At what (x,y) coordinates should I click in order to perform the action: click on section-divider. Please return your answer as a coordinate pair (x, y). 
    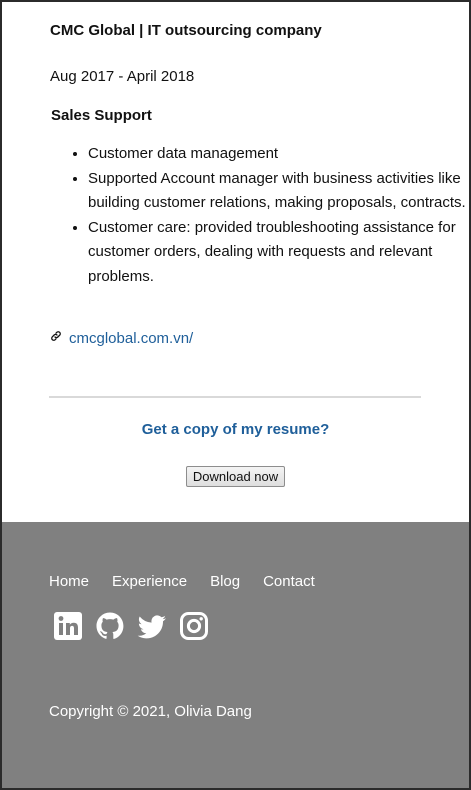
    Looking at the image, I should click on (235, 397).